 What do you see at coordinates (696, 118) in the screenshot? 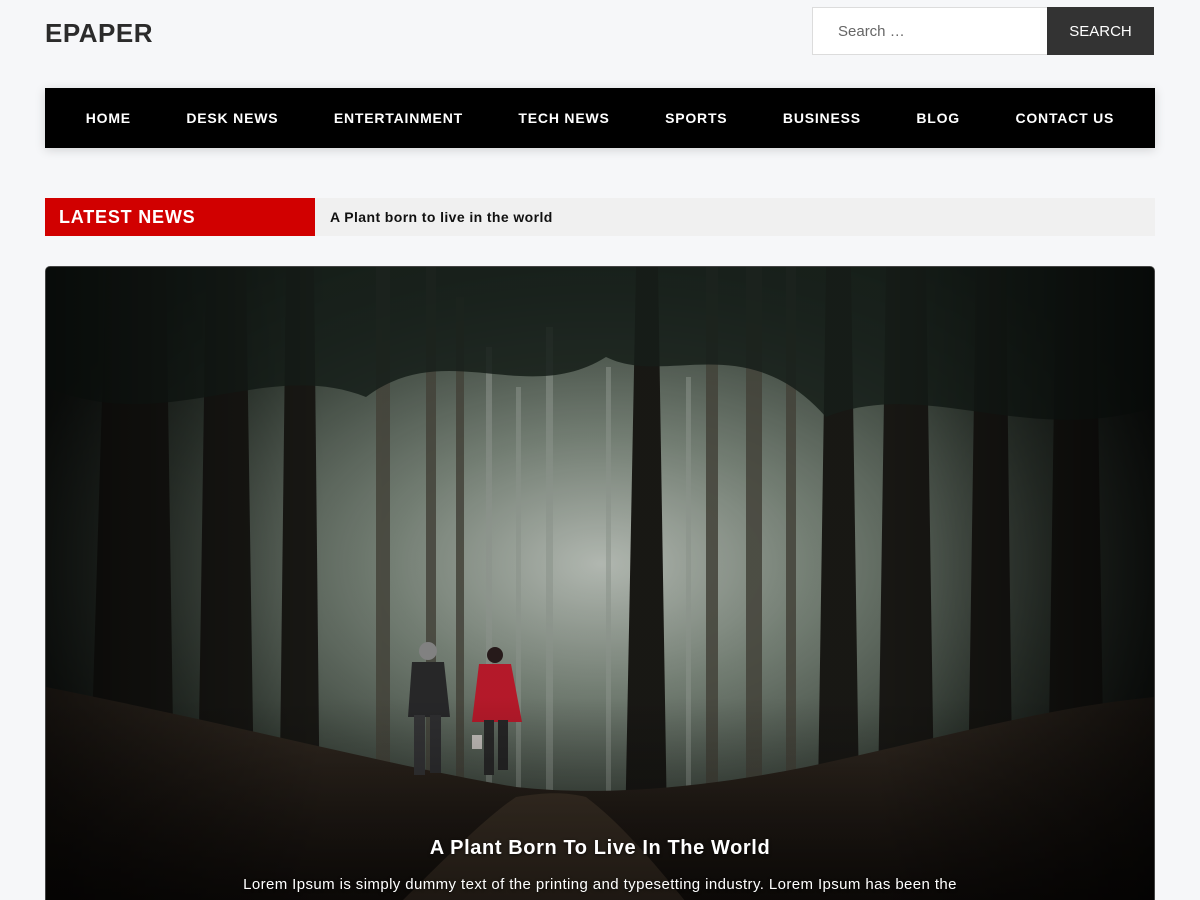
I see `nav-item-sports: SPORTS` at bounding box center [696, 118].